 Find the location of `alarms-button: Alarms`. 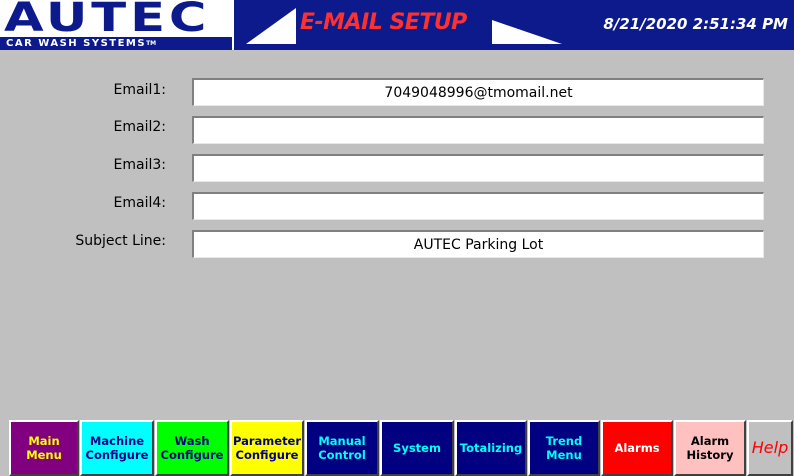

alarms-button: Alarms is located at coordinates (637, 448).